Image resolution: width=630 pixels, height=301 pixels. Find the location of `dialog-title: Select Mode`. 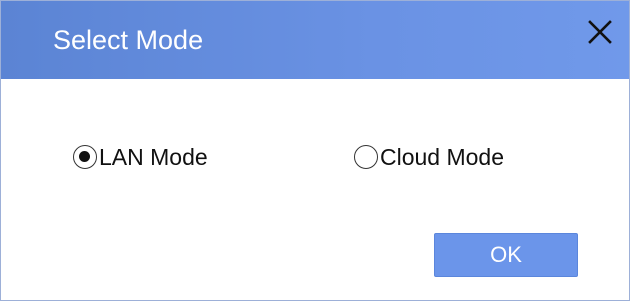

dialog-title: Select Mode is located at coordinates (128, 40).